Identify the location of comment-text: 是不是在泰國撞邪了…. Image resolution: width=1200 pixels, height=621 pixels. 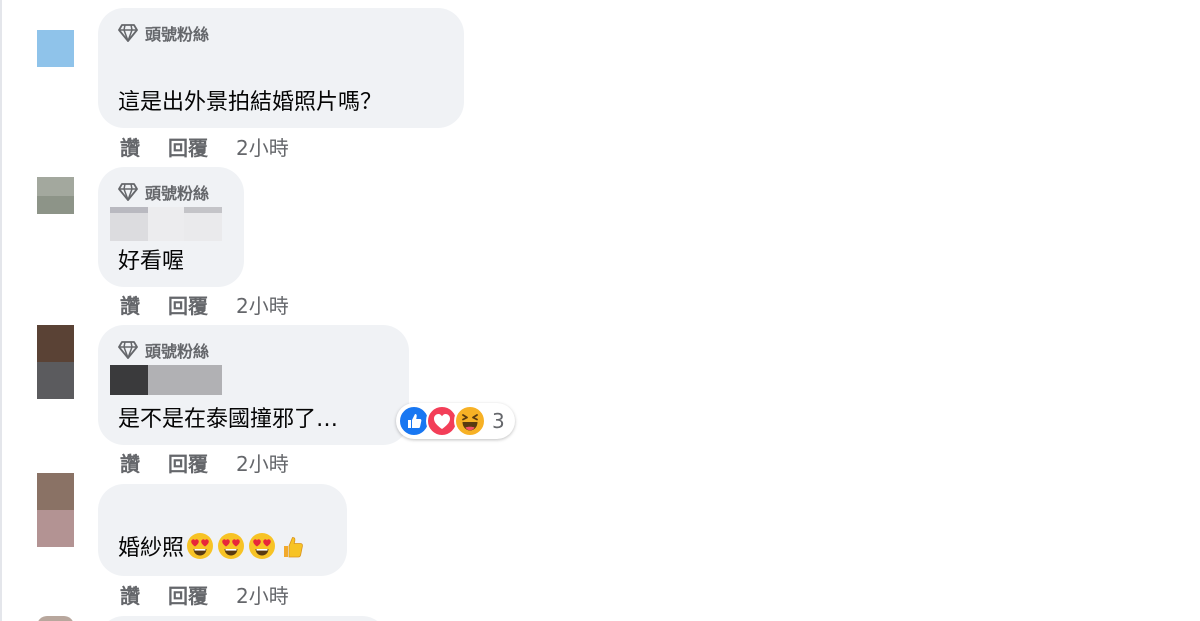
(228, 419).